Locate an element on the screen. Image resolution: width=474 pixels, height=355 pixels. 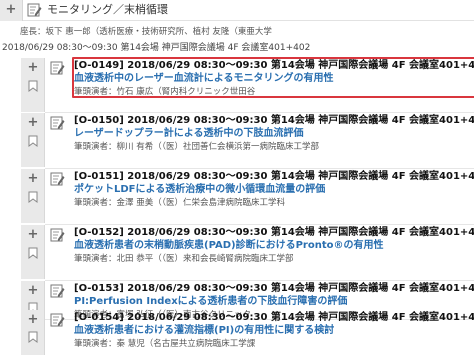
item-author: 筆頭演者：北田 恭平（（医）来和会長崎腎病院臨床工学部 is located at coordinates (184, 259).